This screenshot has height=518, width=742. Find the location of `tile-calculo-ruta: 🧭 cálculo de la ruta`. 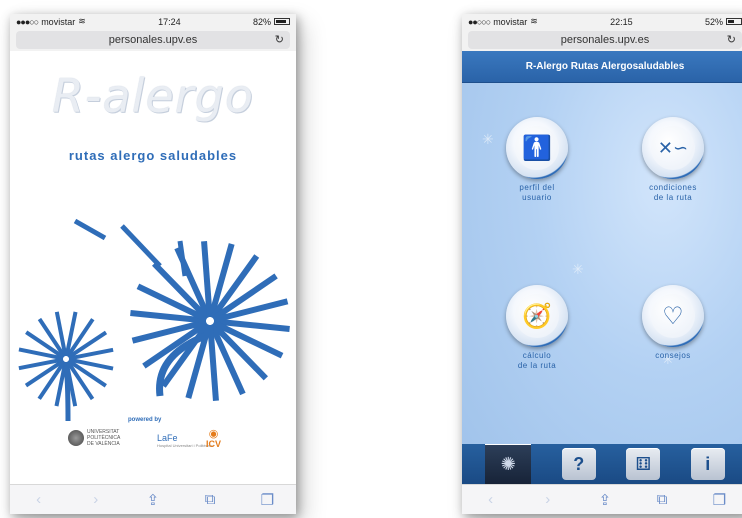

tile-calculo-ruta: 🧭 cálculo de la ruta is located at coordinates (537, 328).